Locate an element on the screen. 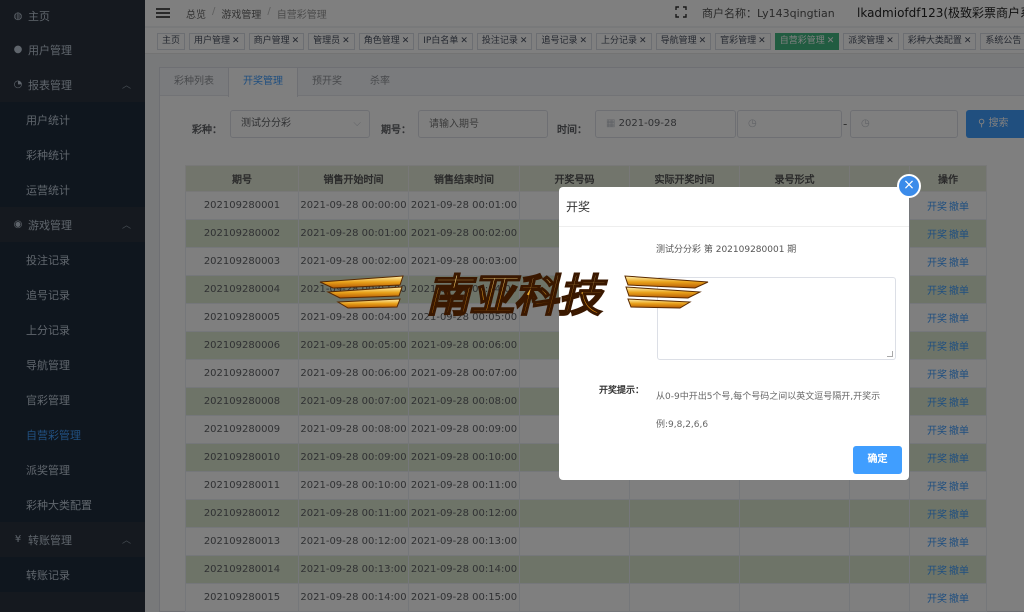 The height and width of the screenshot is (612, 1024). dialog-title: 开奖 is located at coordinates (734, 207).